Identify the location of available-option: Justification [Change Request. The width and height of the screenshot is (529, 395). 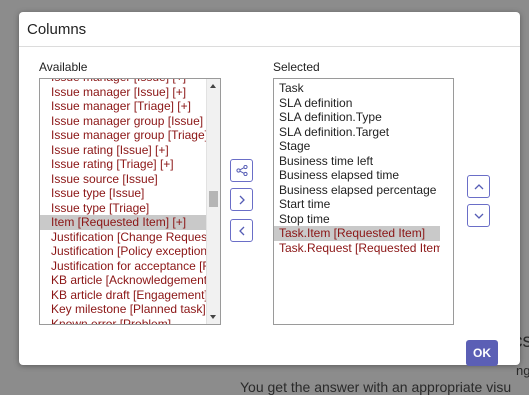
(123, 237).